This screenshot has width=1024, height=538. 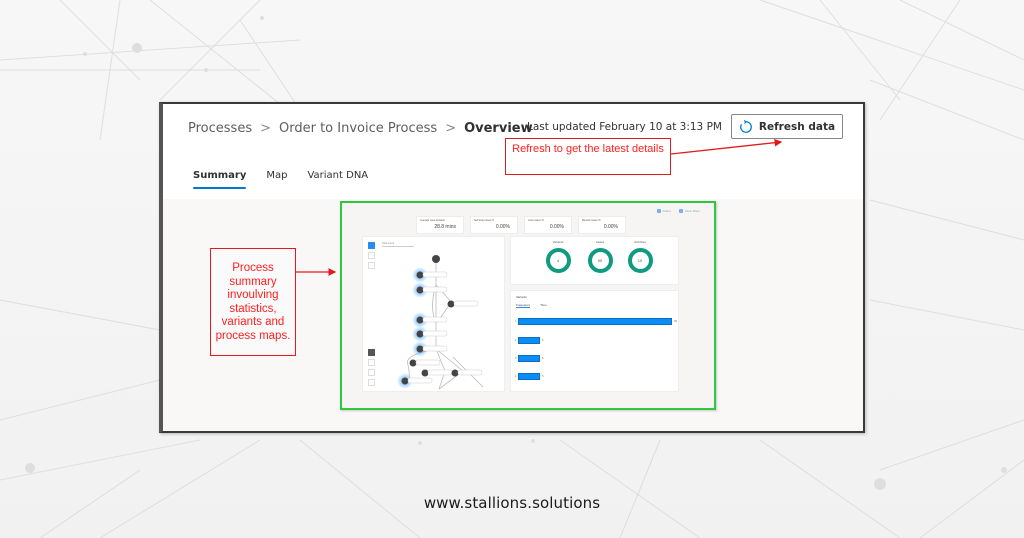 What do you see at coordinates (624, 127) in the screenshot?
I see `last-updated-text: Last updated February 10 at 3:13 PM` at bounding box center [624, 127].